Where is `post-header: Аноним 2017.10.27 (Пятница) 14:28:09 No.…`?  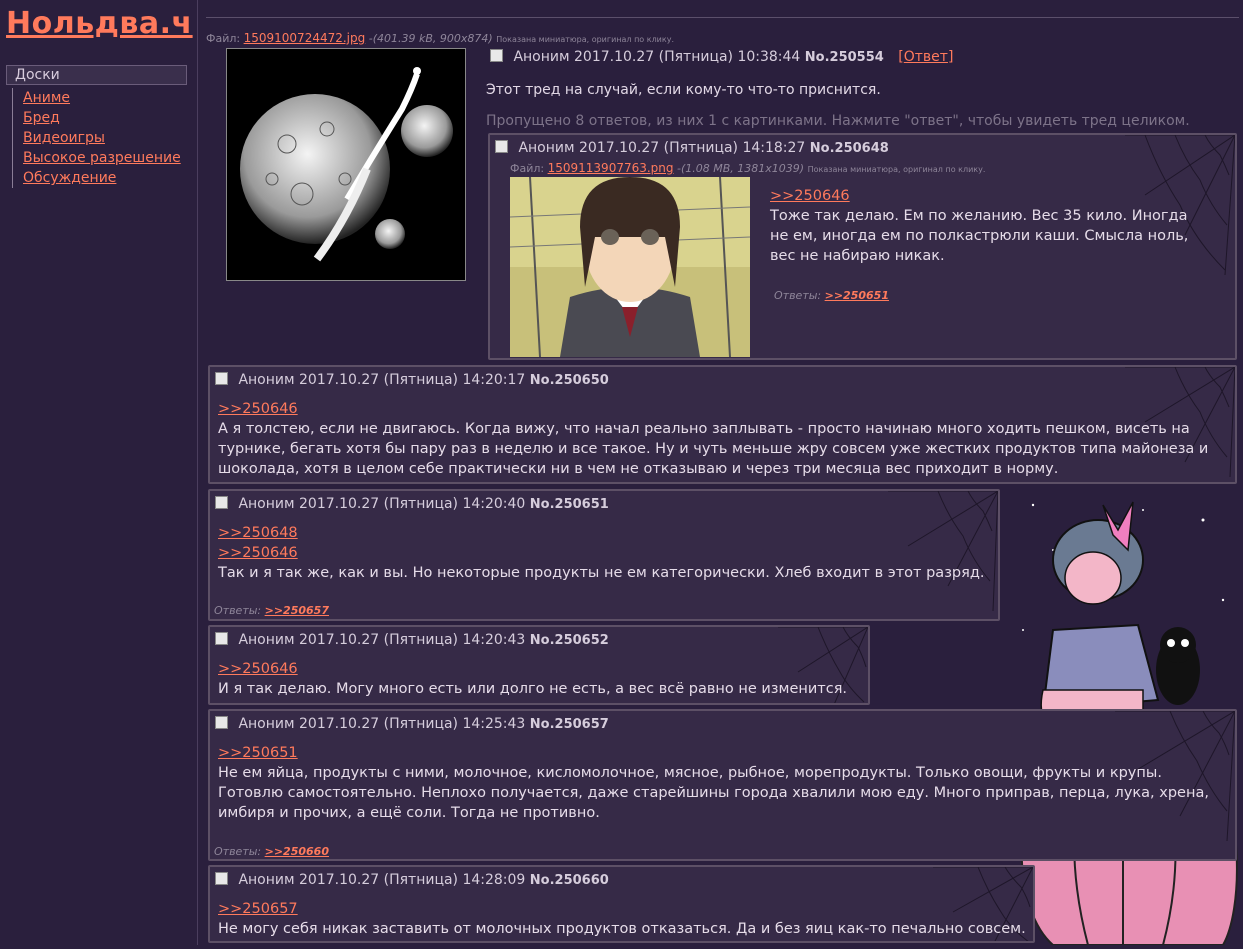 post-header: Аноним 2017.10.27 (Пятница) 14:28:09 No.… is located at coordinates (412, 880).